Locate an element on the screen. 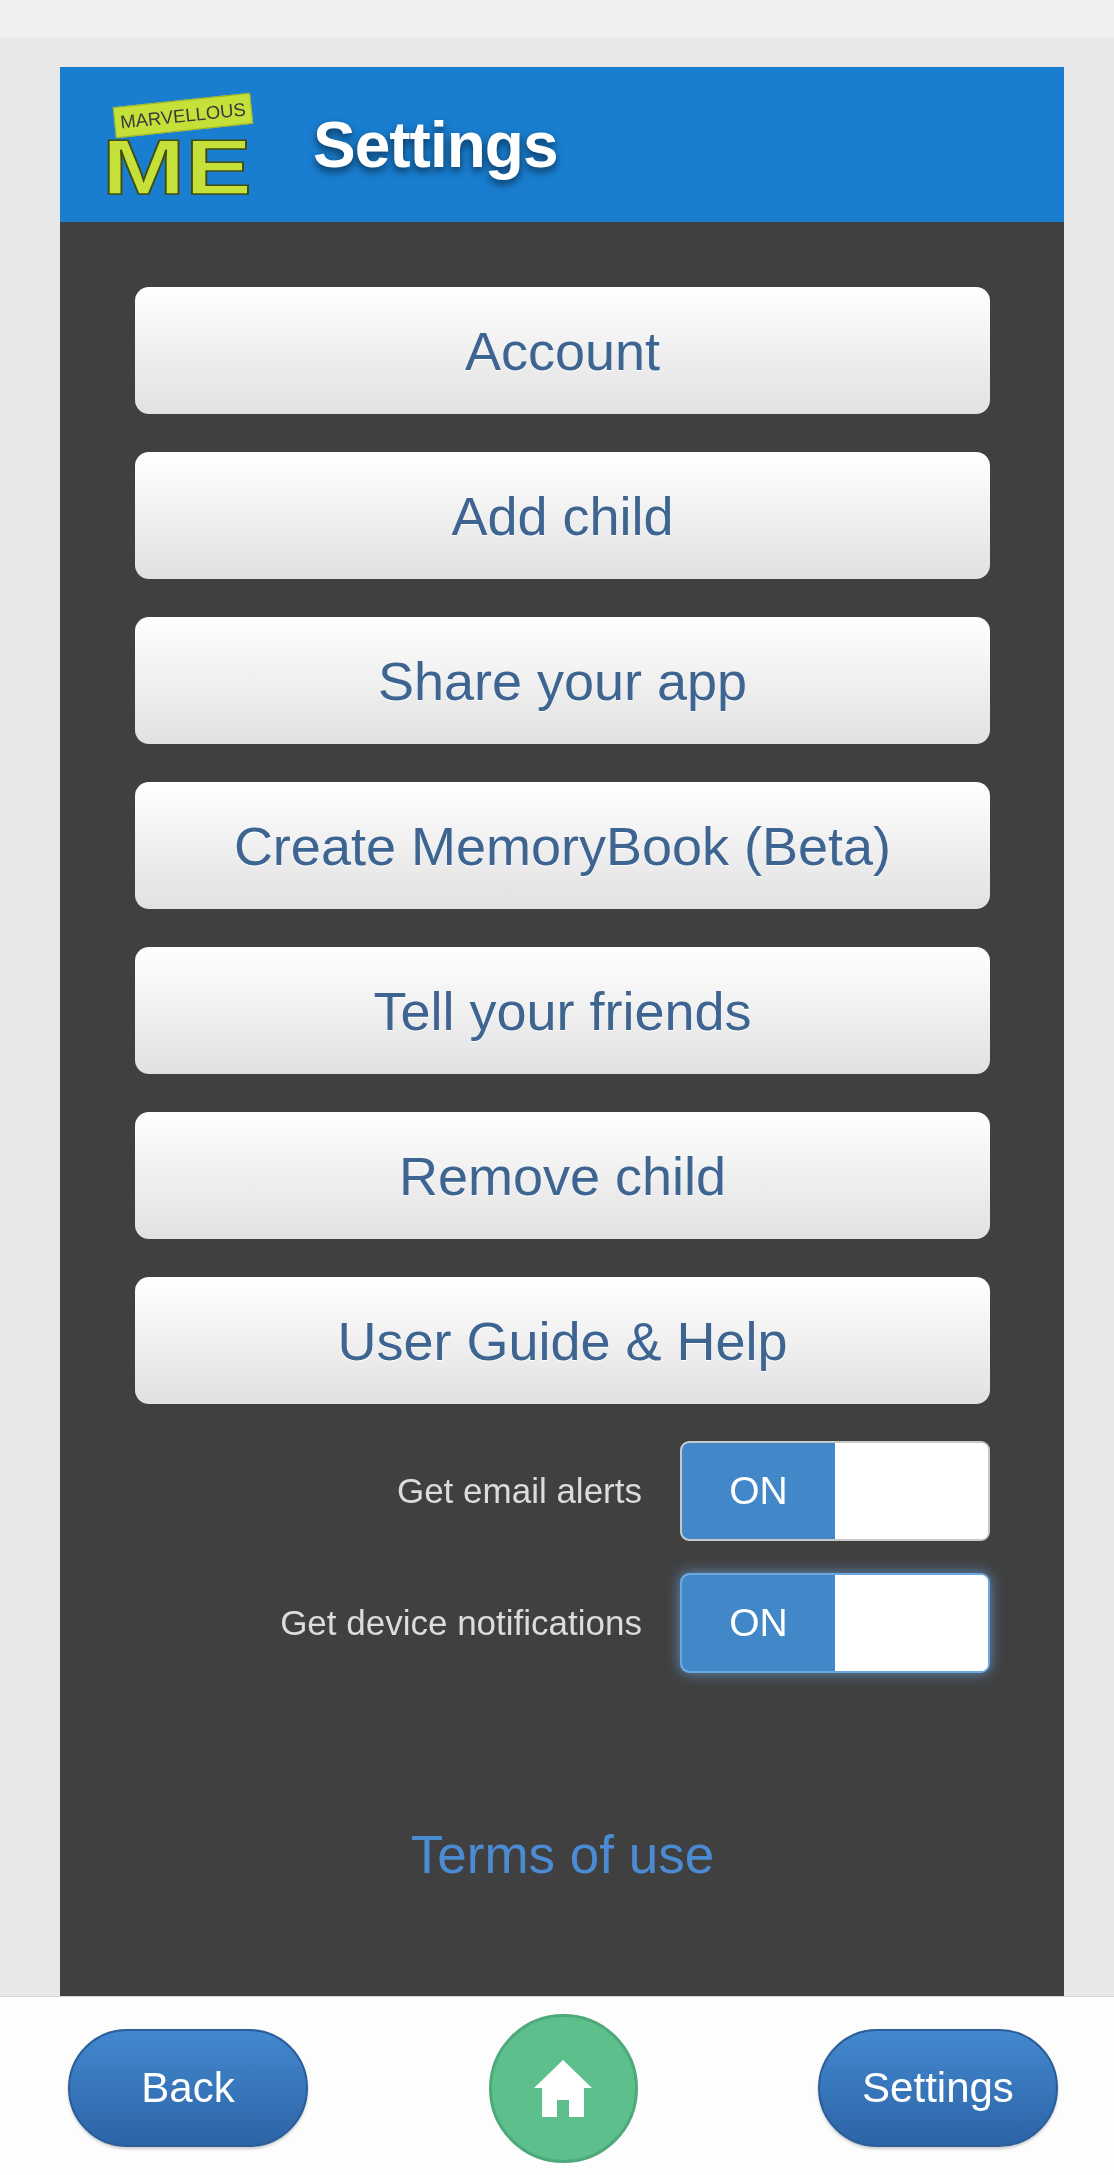 The height and width of the screenshot is (2175, 1114). menu-button: Share your app is located at coordinates (562, 680).